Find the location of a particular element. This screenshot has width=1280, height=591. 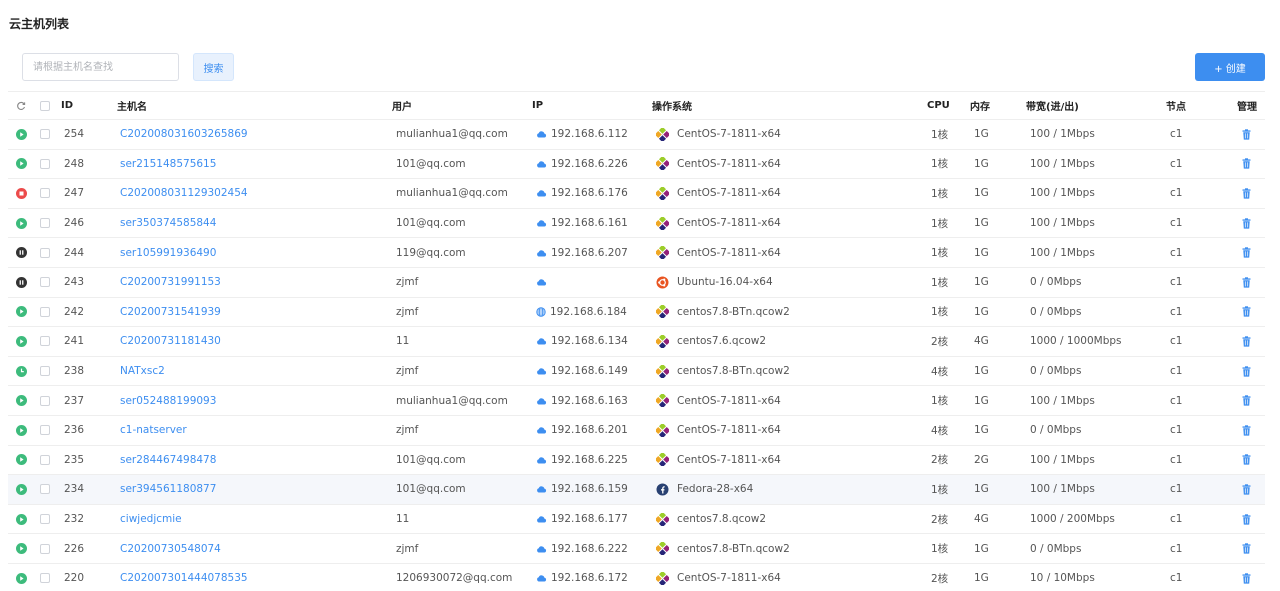

server-name-link: C202007301444078535 is located at coordinates (184, 577).